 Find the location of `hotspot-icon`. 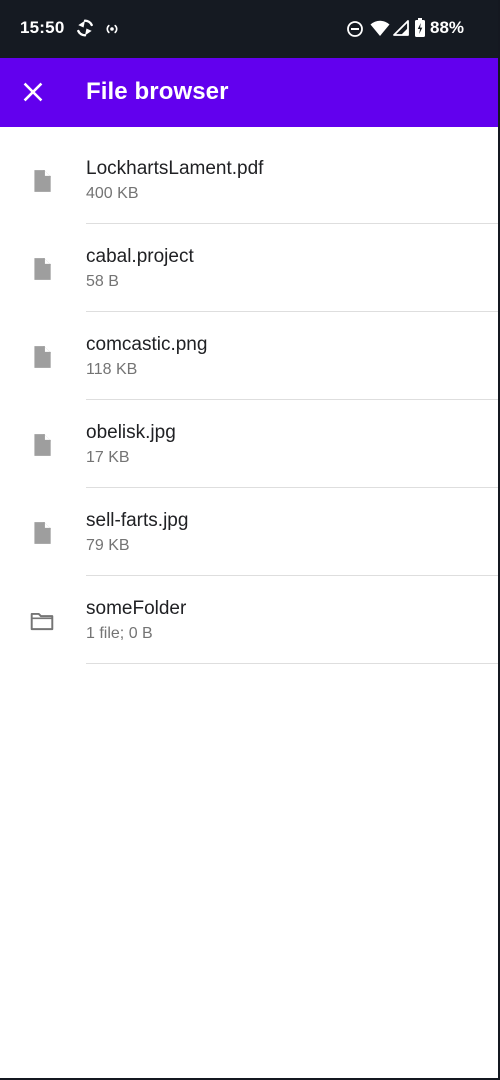

hotspot-icon is located at coordinates (112, 29).